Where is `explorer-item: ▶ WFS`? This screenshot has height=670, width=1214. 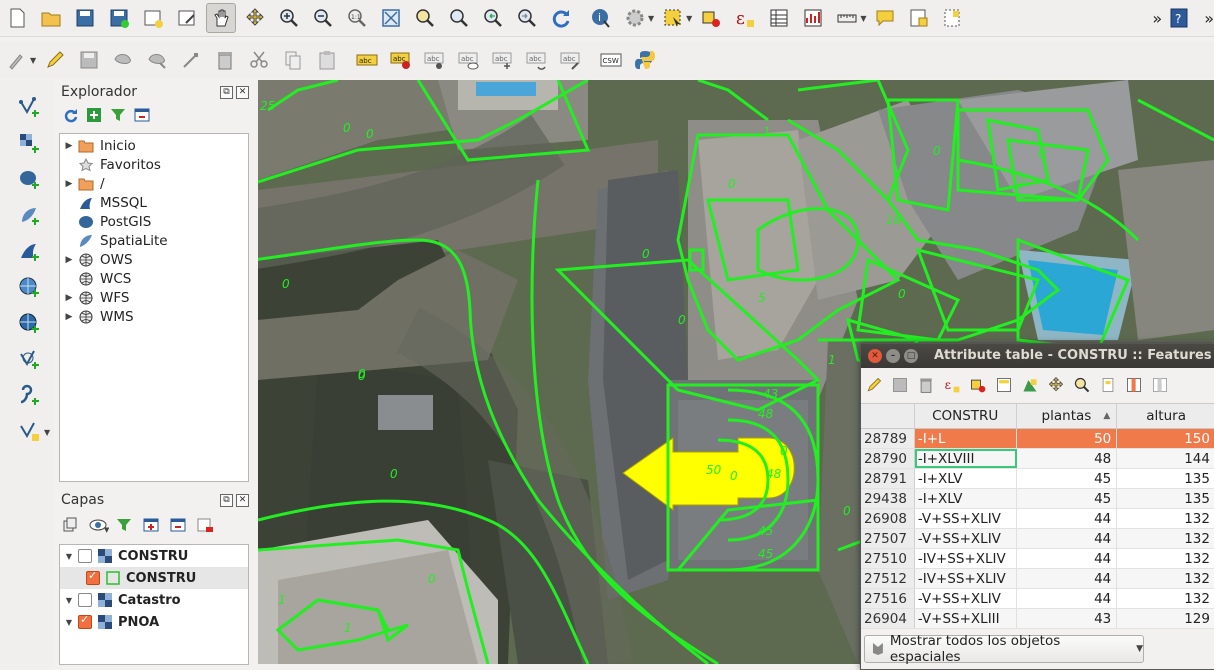
explorer-item: ▶ WFS is located at coordinates (95, 297).